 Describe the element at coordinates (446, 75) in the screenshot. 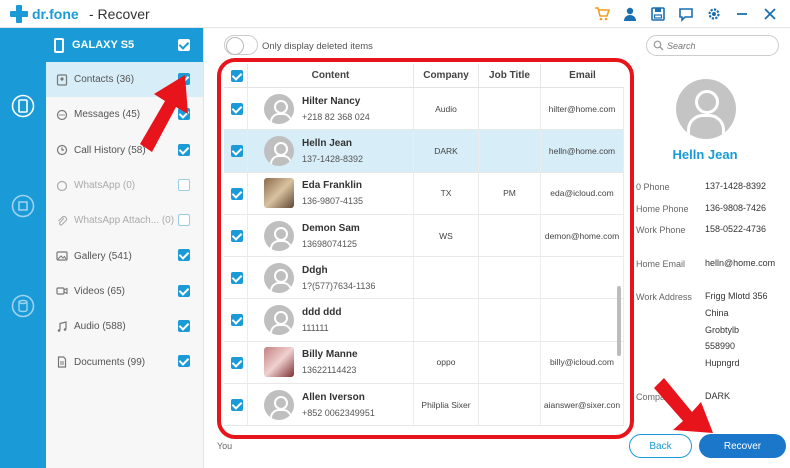

I see `header-company: Company` at that location.